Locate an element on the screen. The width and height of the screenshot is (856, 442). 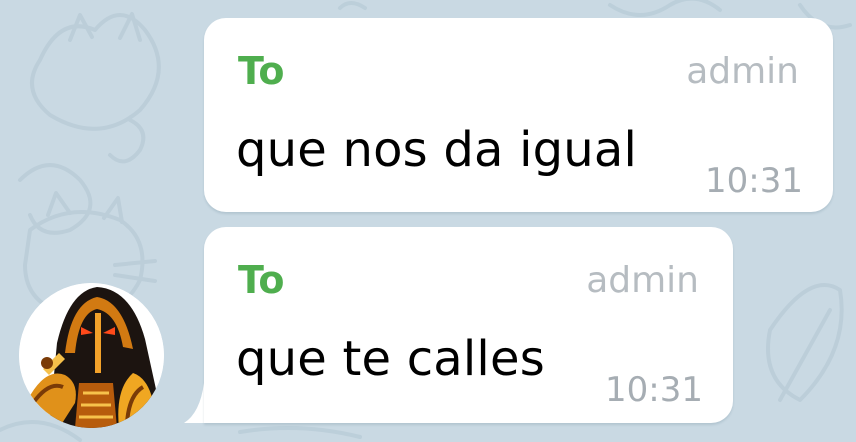
message-text: que nos da igual is located at coordinates (437, 150).